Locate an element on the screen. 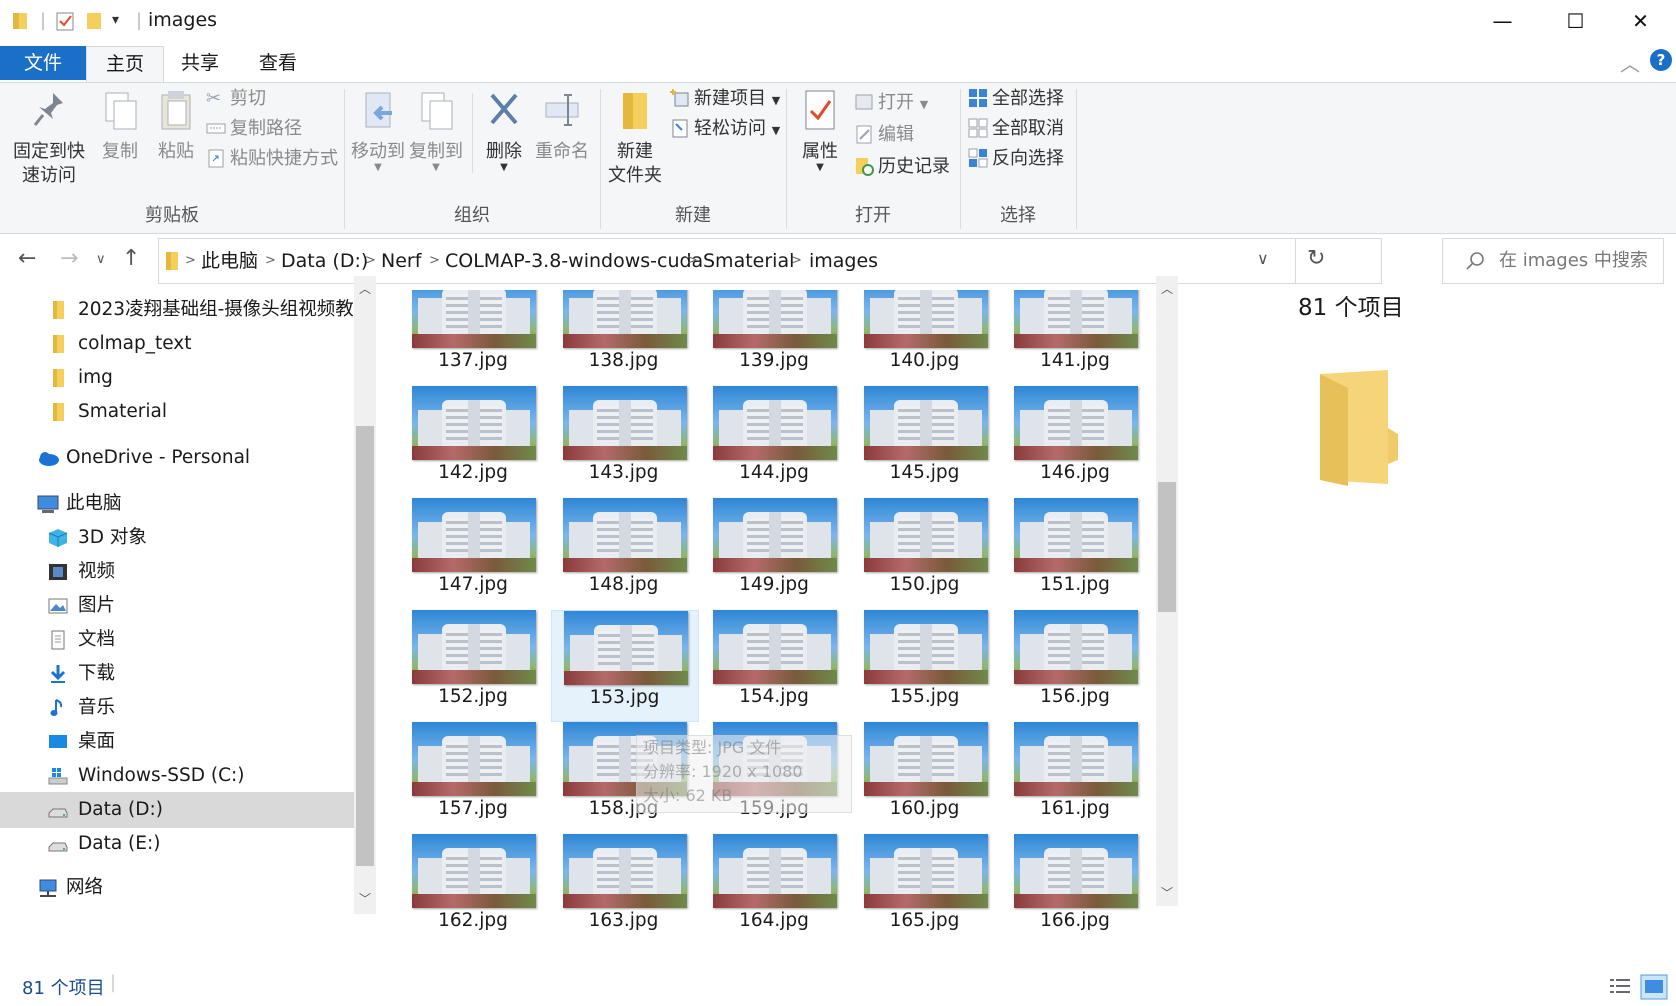 The width and height of the screenshot is (1676, 1006). nav-item-onedrive: OneDrive - Personal is located at coordinates (188, 458).